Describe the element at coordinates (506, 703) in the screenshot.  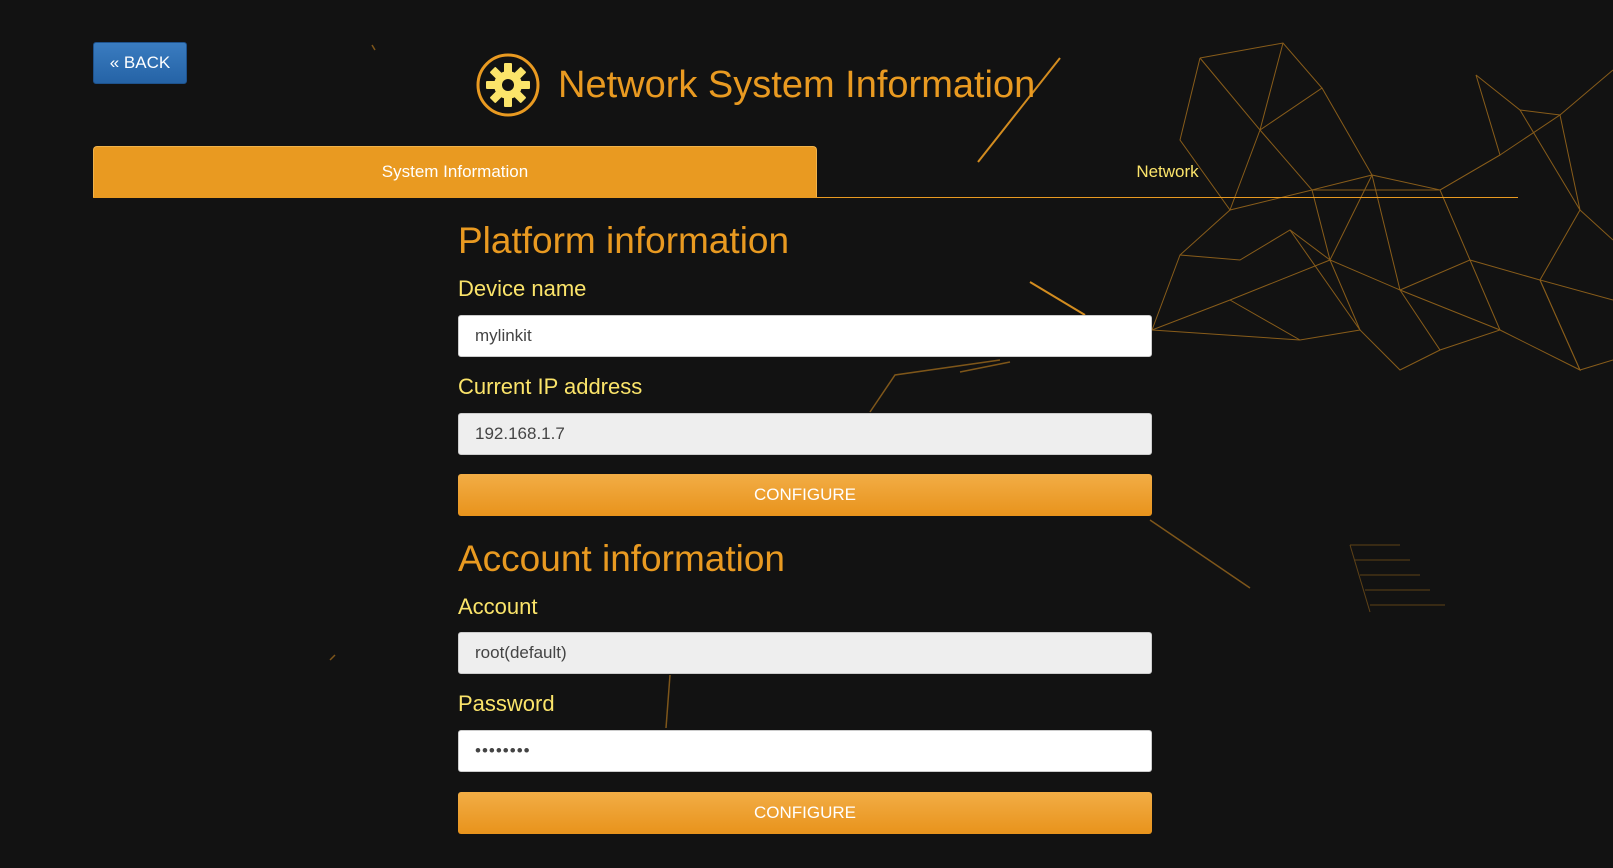
I see `password-label: Password` at that location.